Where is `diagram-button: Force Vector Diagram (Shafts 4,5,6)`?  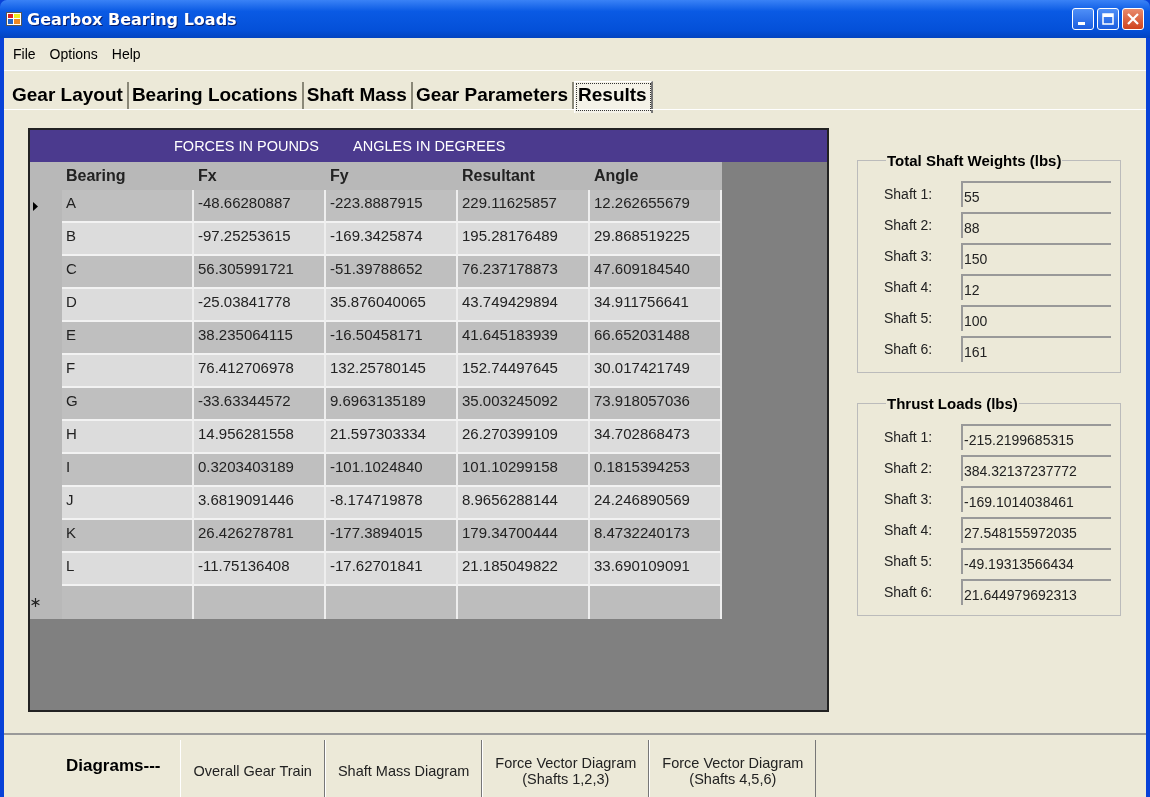 diagram-button: Force Vector Diagram (Shafts 4,5,6) is located at coordinates (733, 768).